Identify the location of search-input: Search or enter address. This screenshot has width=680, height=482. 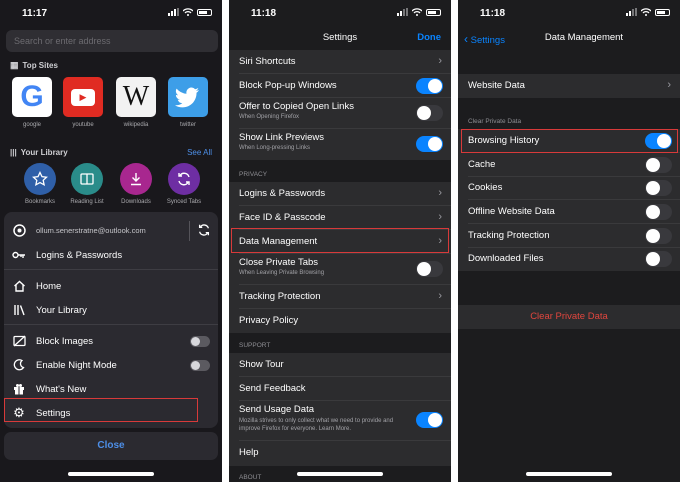
(112, 41).